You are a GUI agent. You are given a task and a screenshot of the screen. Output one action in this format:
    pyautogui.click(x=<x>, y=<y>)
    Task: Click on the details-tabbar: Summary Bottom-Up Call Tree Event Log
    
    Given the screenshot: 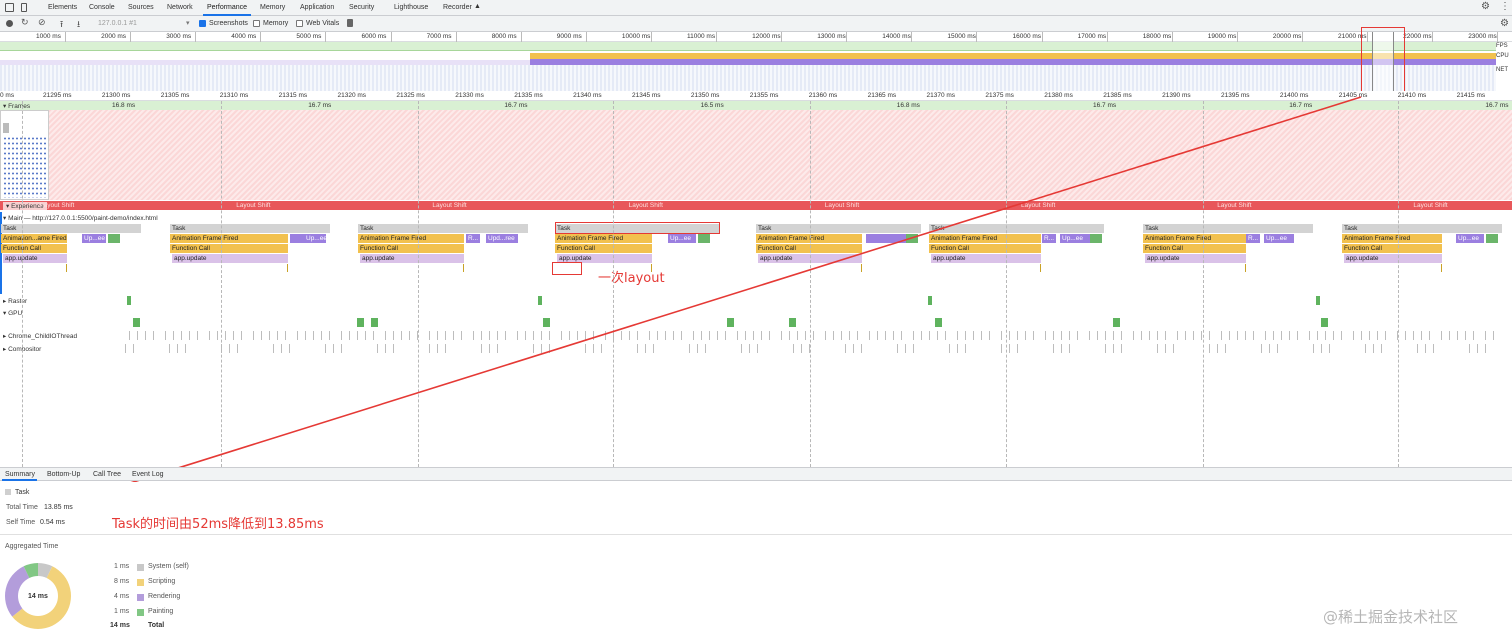 What is the action you would take?
    pyautogui.click(x=756, y=474)
    